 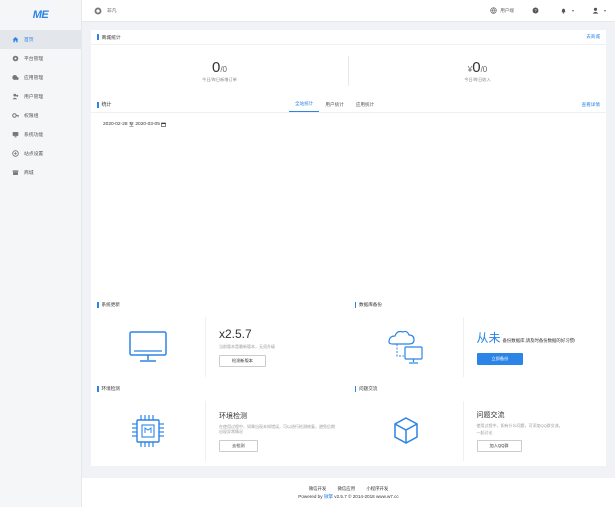 I want to click on card-title: 数据库备份, so click(x=370, y=304).